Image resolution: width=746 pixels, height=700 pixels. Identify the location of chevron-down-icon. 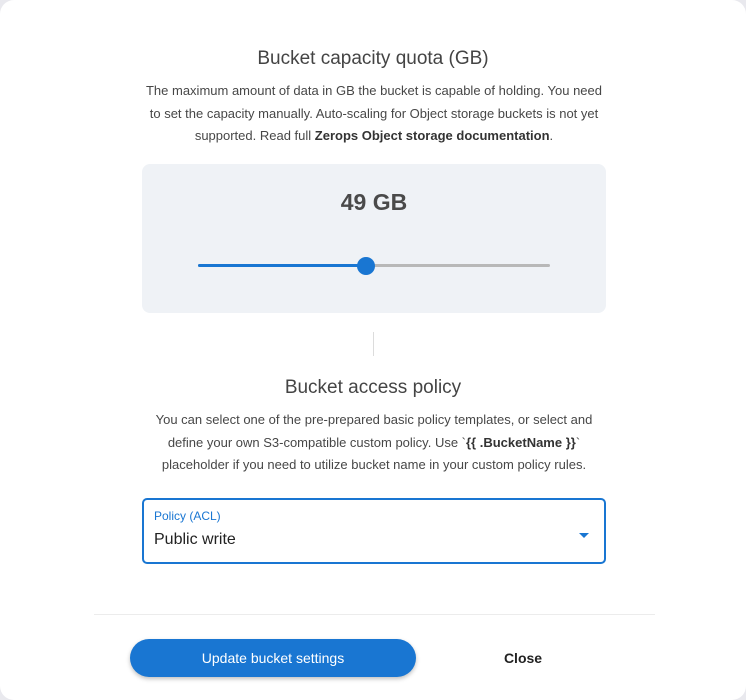
(584, 535).